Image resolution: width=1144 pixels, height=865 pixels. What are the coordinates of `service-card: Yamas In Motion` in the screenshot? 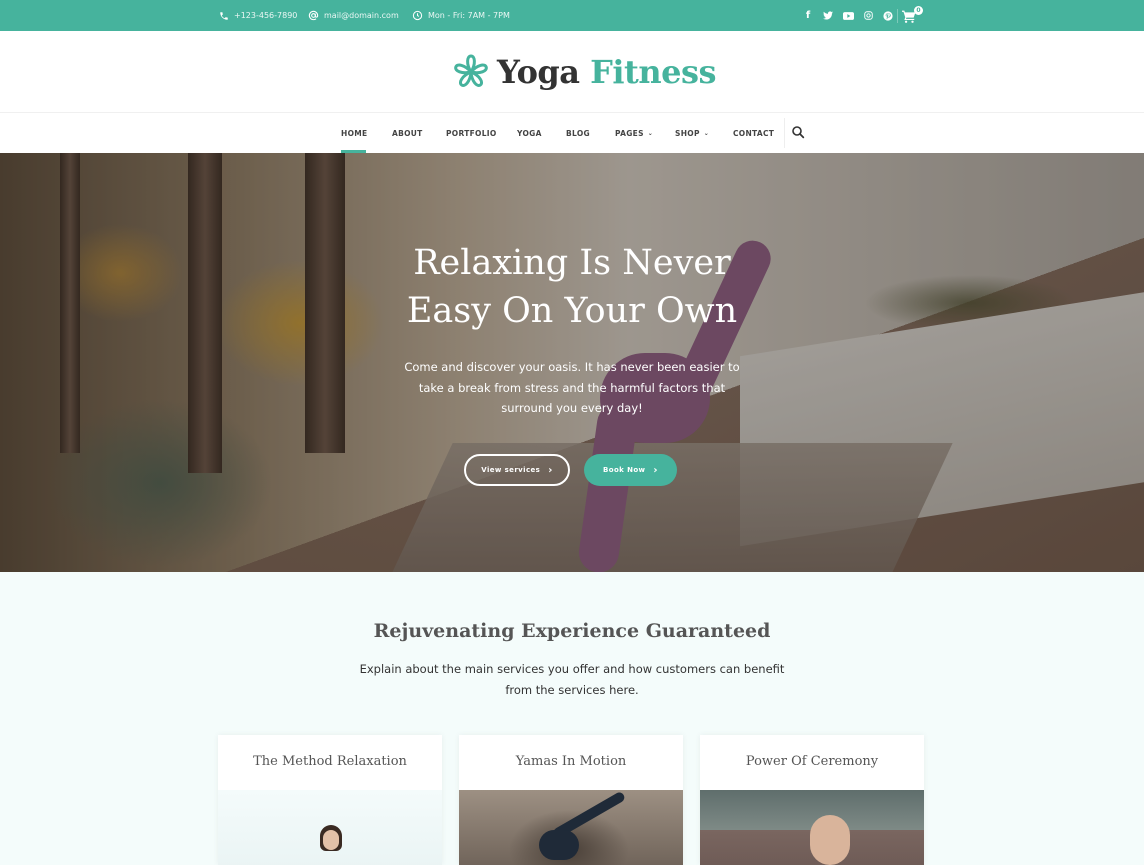 It's located at (571, 800).